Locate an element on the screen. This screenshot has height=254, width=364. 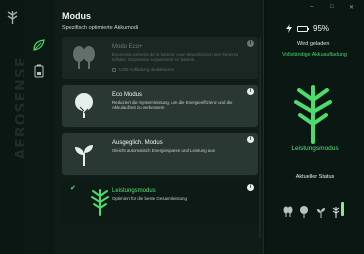
mini-tree-icon is located at coordinates (304, 212).